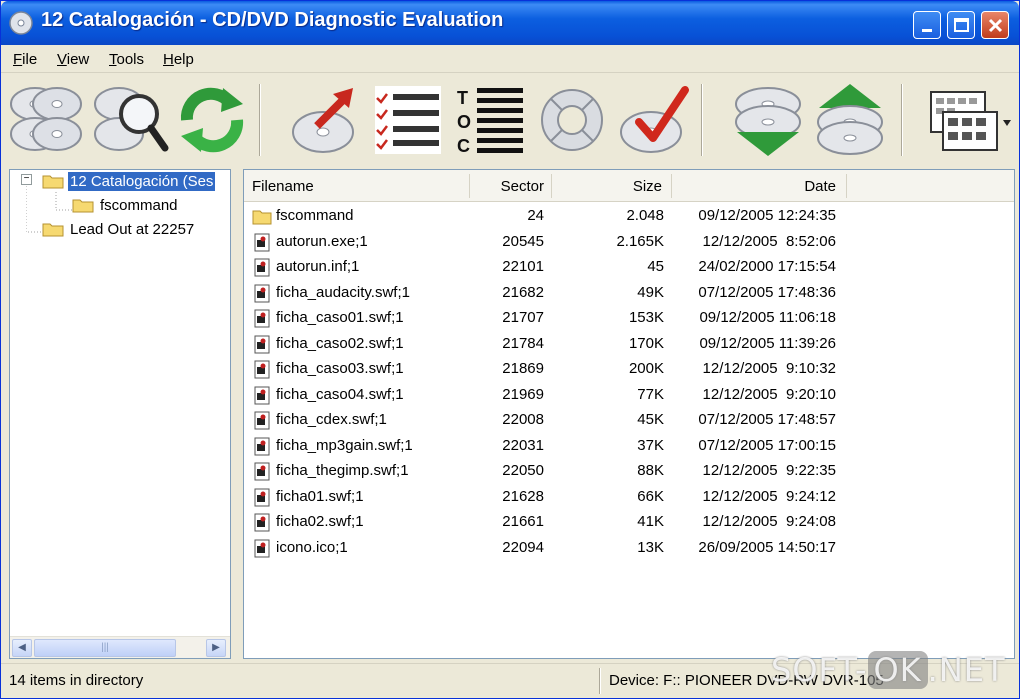 This screenshot has height=699, width=1020. I want to click on disc-verify-button, so click(654, 120).